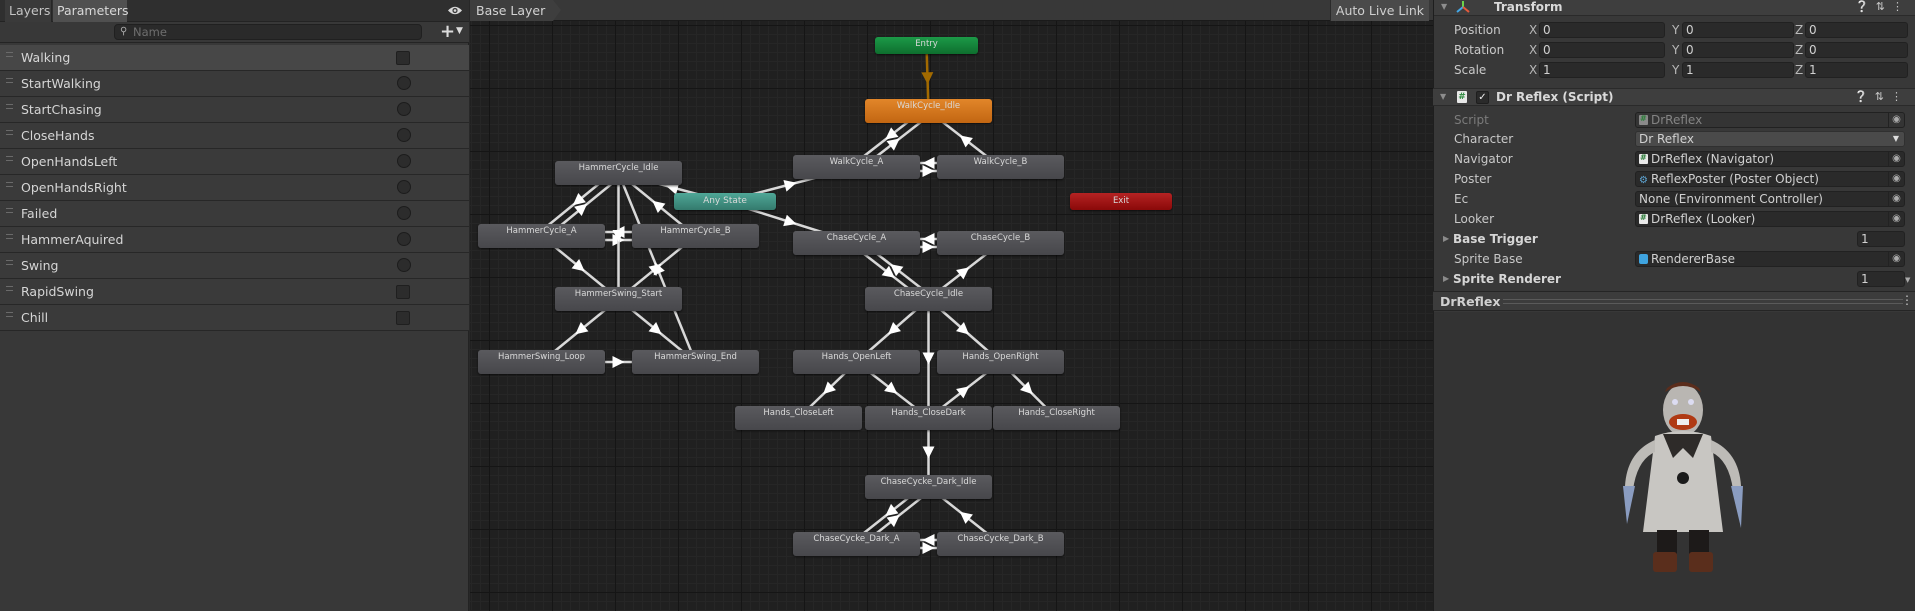  Describe the element at coordinates (234, 266) in the screenshot. I see `parameter-row: Swing` at that location.